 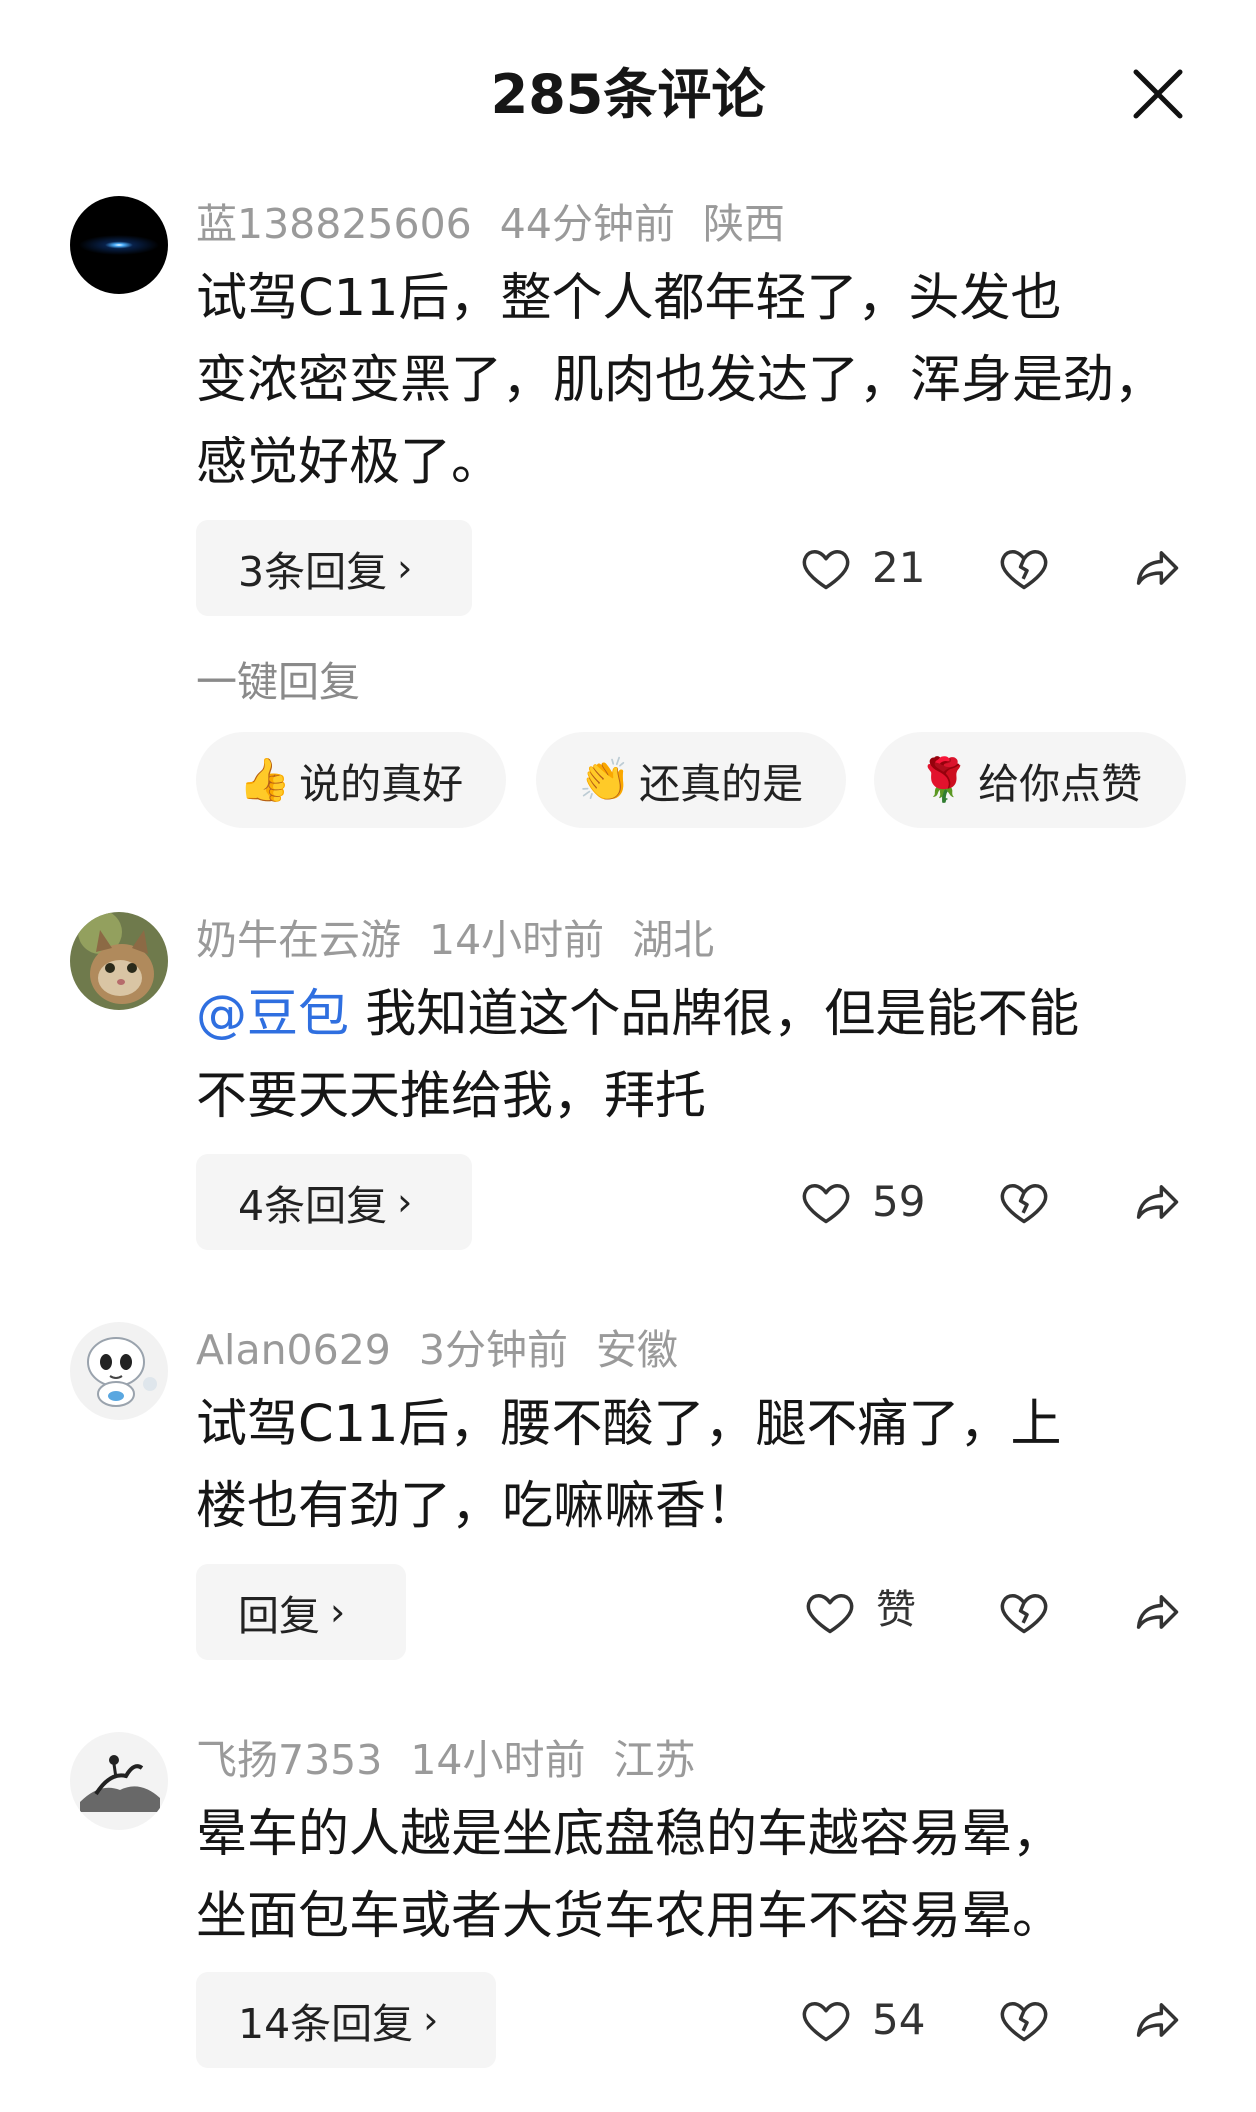 I want to click on comments-header: 285条评论, so click(x=628, y=90).